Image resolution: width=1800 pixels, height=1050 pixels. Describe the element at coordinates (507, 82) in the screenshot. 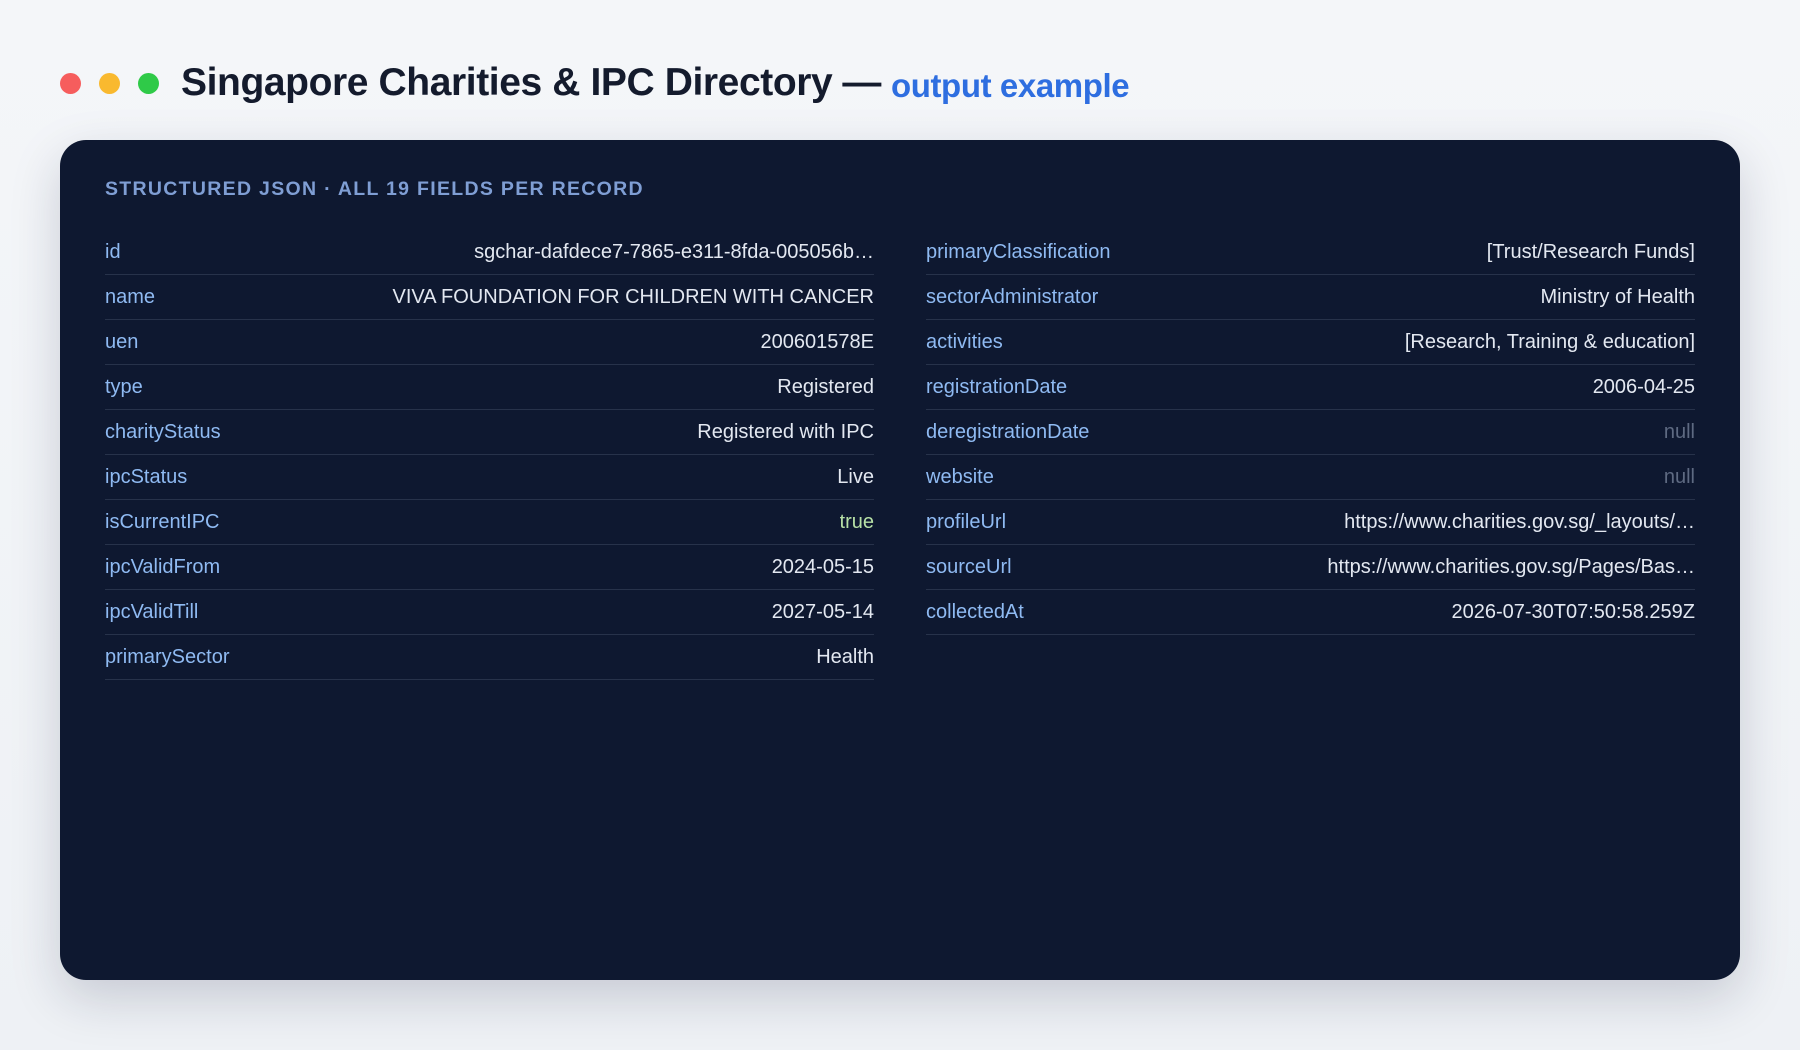

I see `page-title-text: Singapore Charities & IPC Directory` at that location.